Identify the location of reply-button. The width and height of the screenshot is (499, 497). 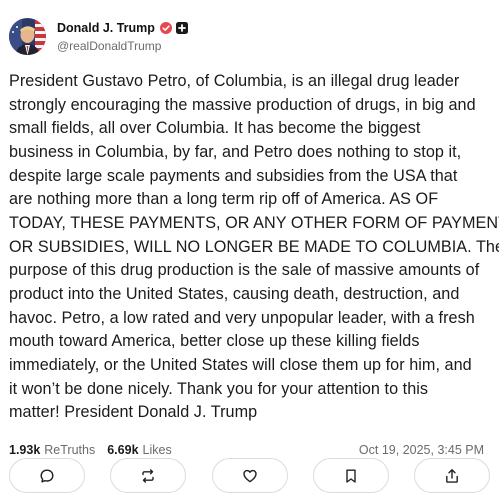
(47, 475).